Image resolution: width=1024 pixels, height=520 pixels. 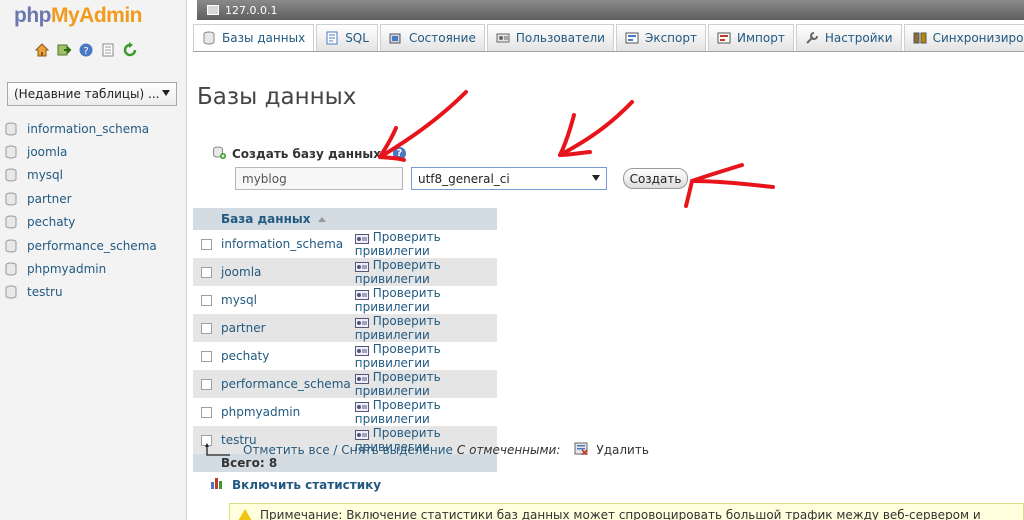 What do you see at coordinates (750, 38) in the screenshot?
I see `tab-import: Импорт` at bounding box center [750, 38].